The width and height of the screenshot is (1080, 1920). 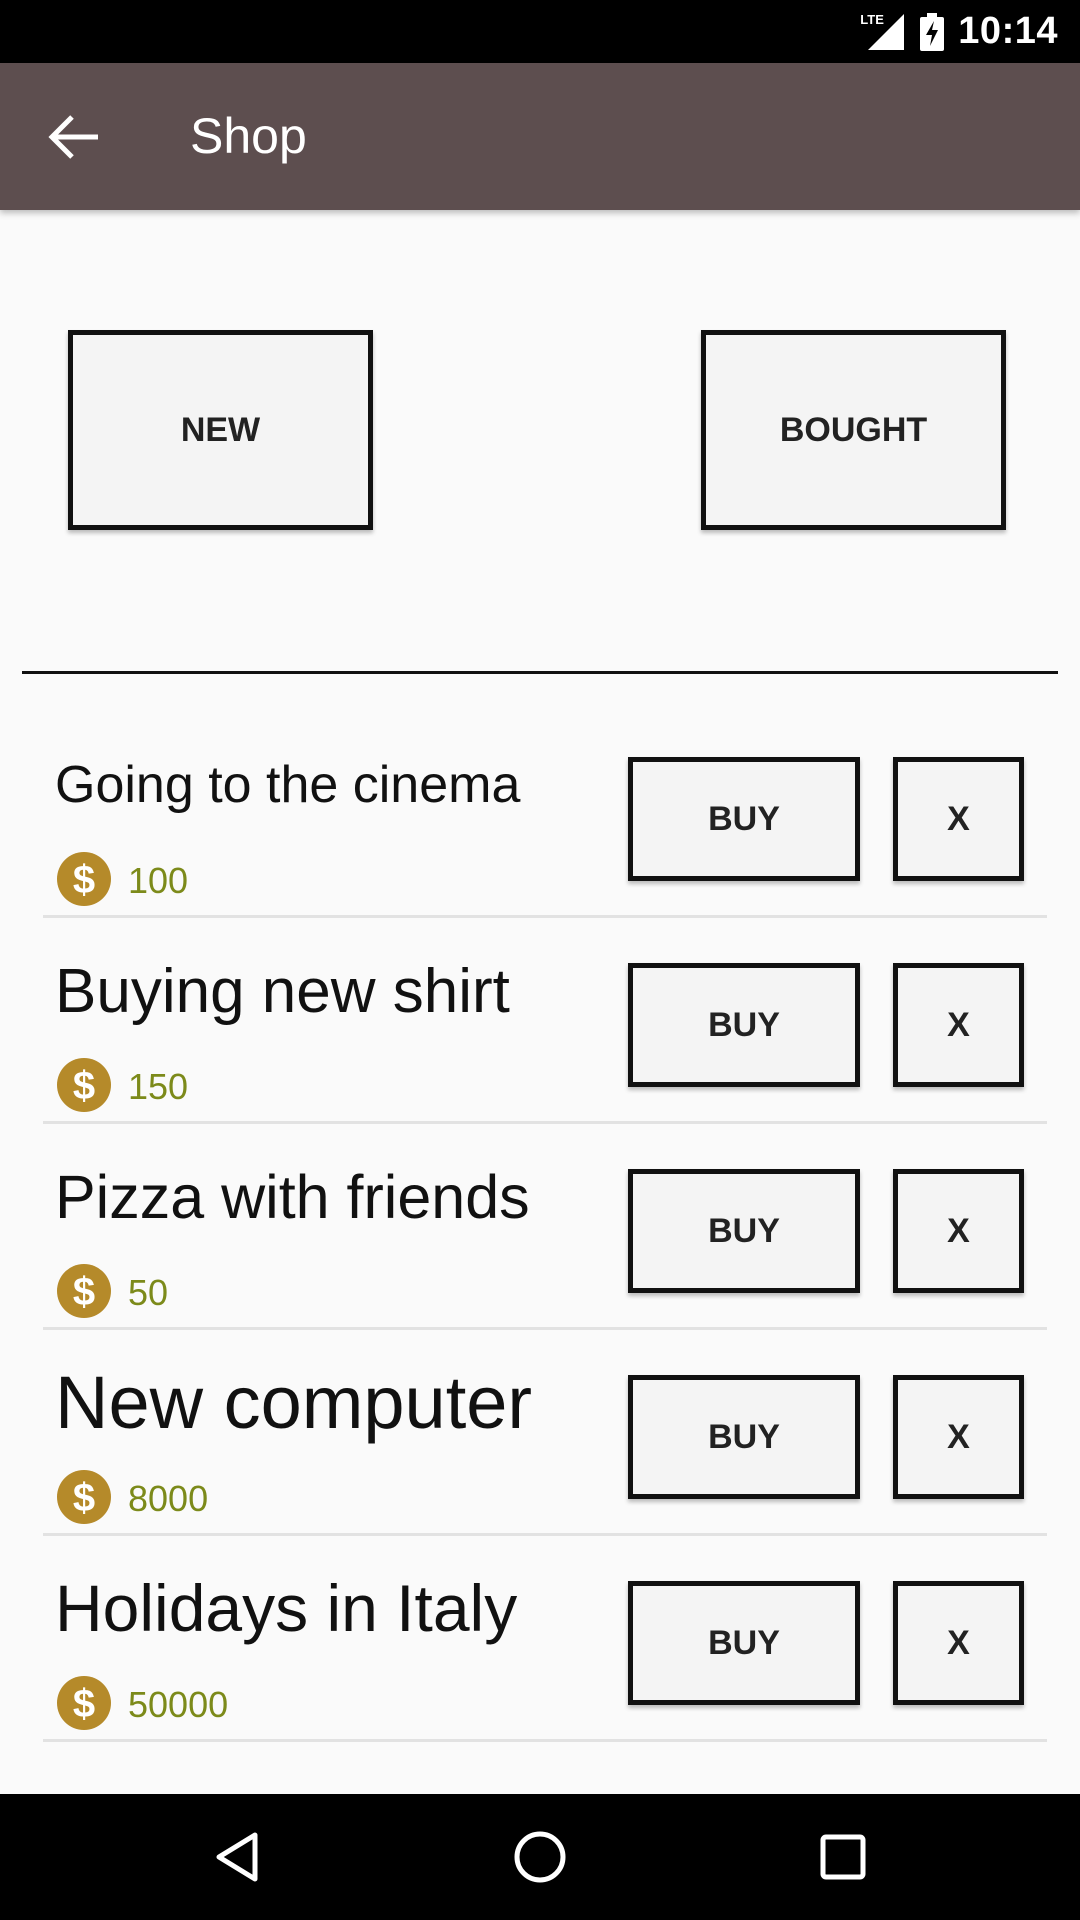 What do you see at coordinates (294, 1402) in the screenshot?
I see `item-title: New computer` at bounding box center [294, 1402].